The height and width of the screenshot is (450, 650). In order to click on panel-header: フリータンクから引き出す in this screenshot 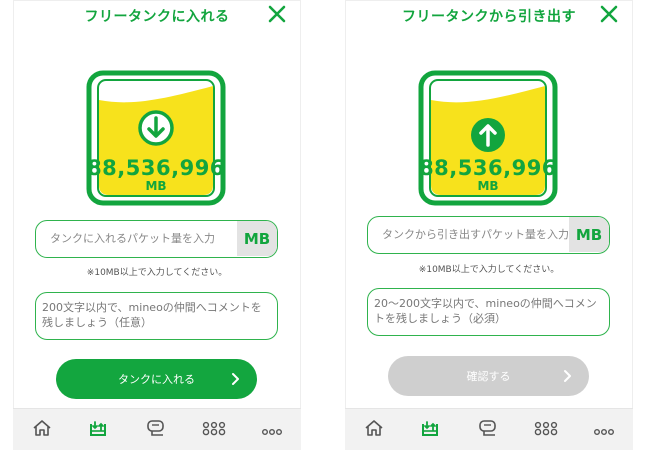, I will do `click(489, 16)`.